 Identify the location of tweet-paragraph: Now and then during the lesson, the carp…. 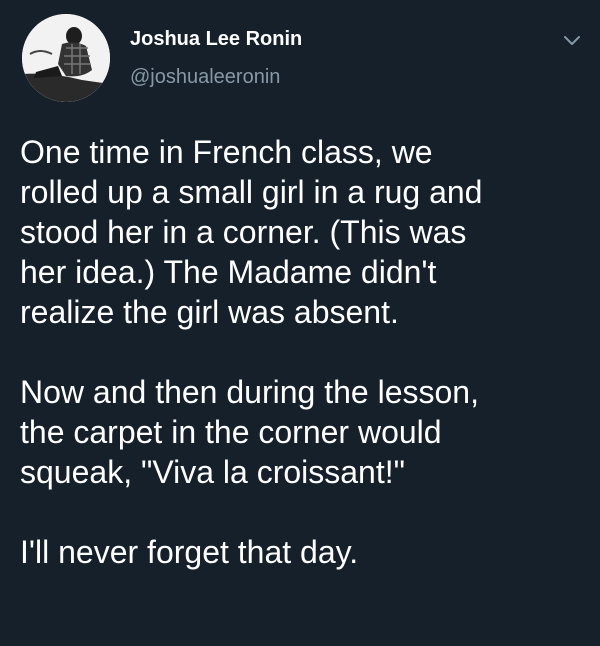
(249, 432).